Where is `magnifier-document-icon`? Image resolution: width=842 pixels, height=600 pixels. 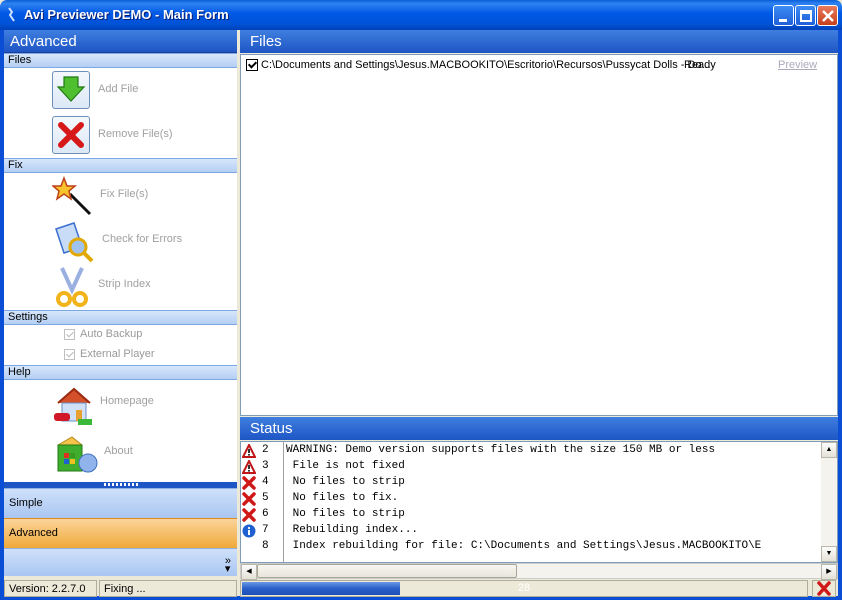
magnifier-document-icon is located at coordinates (73, 242).